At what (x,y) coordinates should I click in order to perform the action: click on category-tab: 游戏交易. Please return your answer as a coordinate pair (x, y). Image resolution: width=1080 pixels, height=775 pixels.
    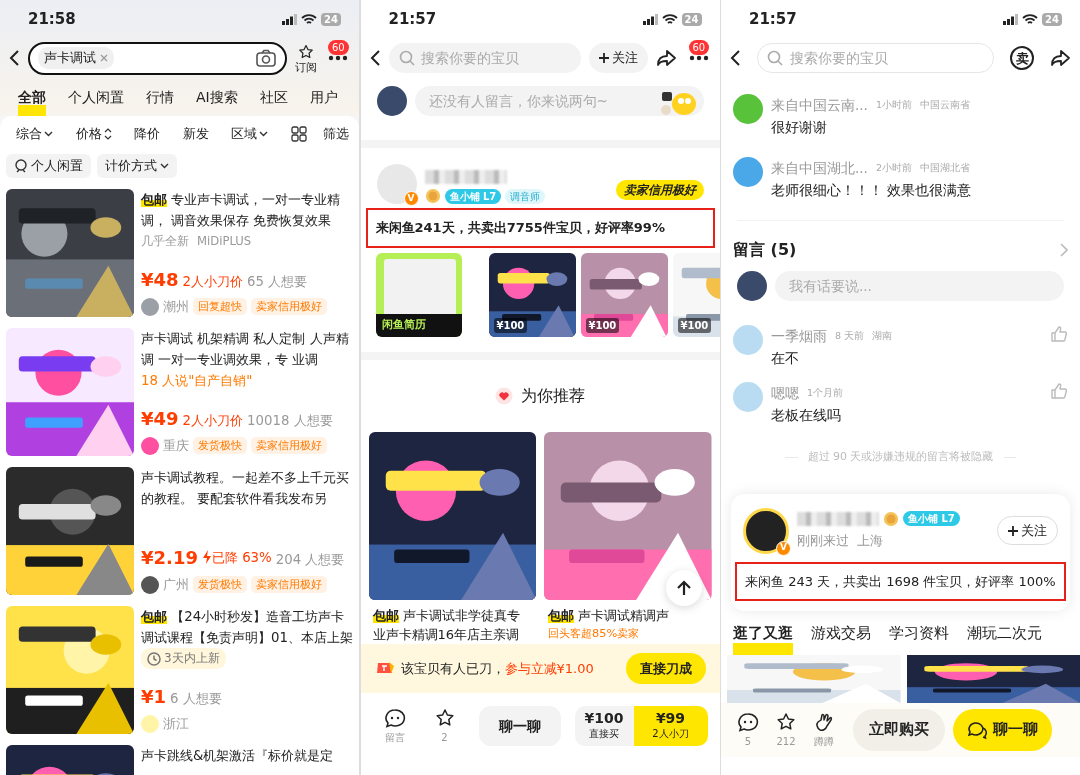
    Looking at the image, I should click on (841, 639).